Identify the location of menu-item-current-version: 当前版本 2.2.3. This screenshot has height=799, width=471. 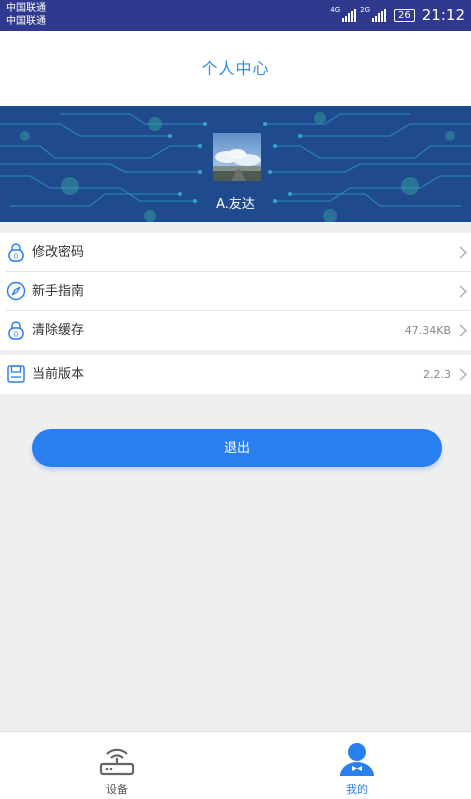
(238, 374).